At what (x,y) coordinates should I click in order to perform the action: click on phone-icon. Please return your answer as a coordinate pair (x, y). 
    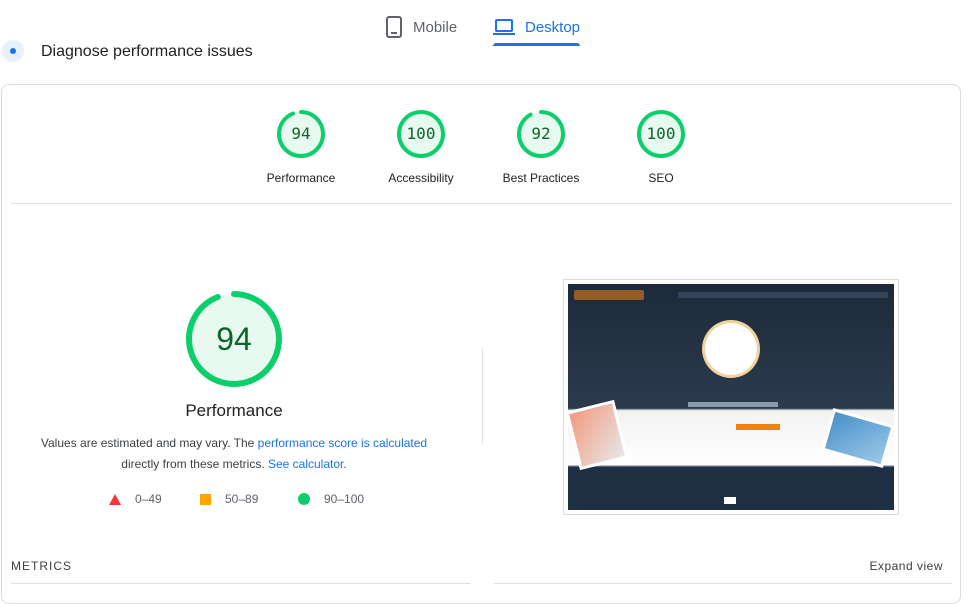
    Looking at the image, I should click on (394, 27).